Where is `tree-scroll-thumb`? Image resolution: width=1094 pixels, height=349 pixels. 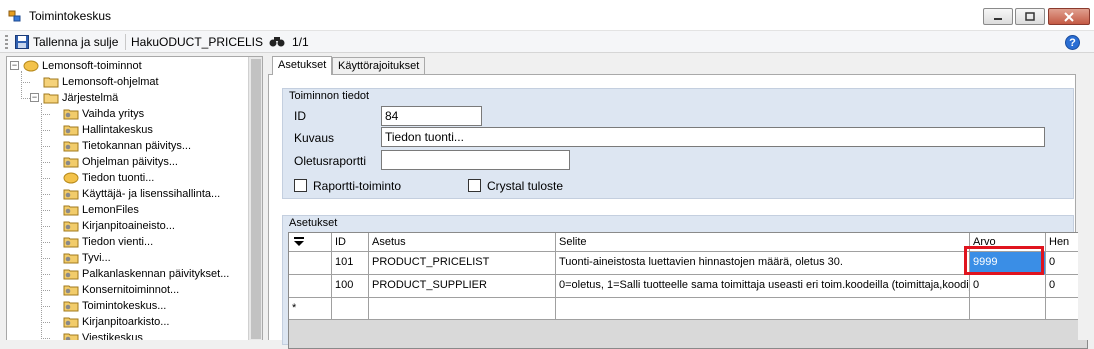 tree-scroll-thumb is located at coordinates (256, 199).